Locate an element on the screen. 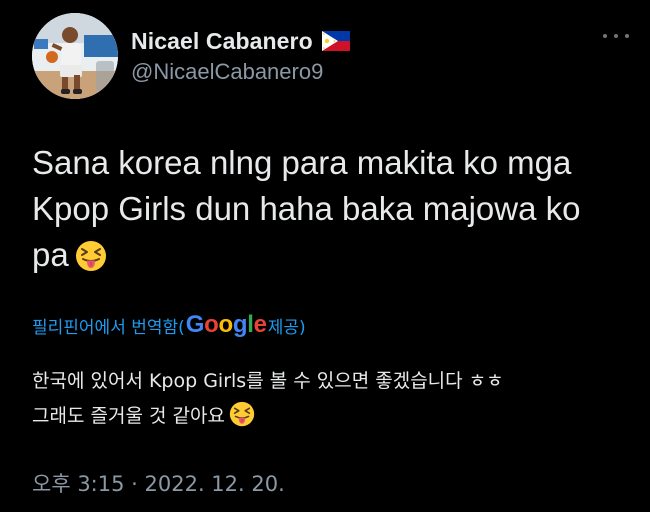 The width and height of the screenshot is (650, 512). user-handle: @NicaelCabanero9 is located at coordinates (240, 72).